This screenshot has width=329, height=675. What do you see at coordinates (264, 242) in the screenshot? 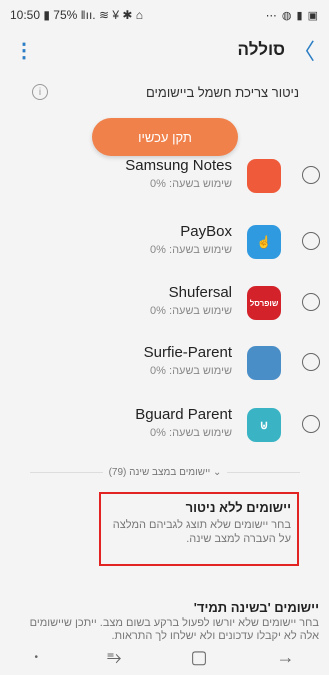
I see `app-icon: ☝` at bounding box center [264, 242].